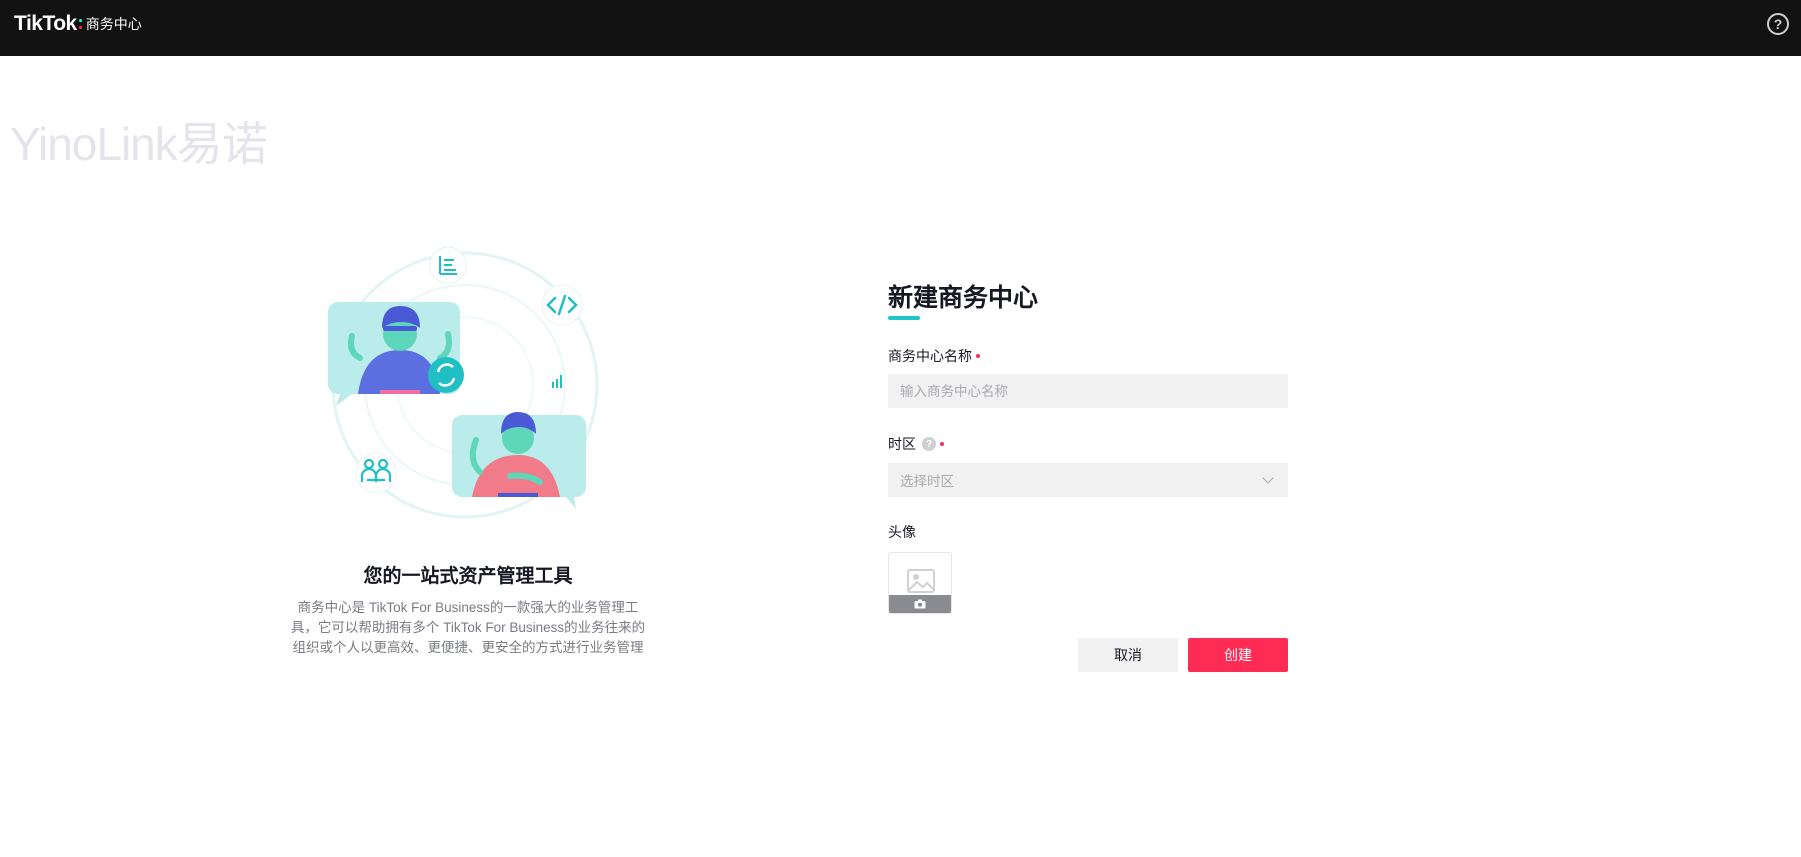 This screenshot has height=857, width=1801. What do you see at coordinates (139, 144) in the screenshot?
I see `watermark: YinoLink易诺` at bounding box center [139, 144].